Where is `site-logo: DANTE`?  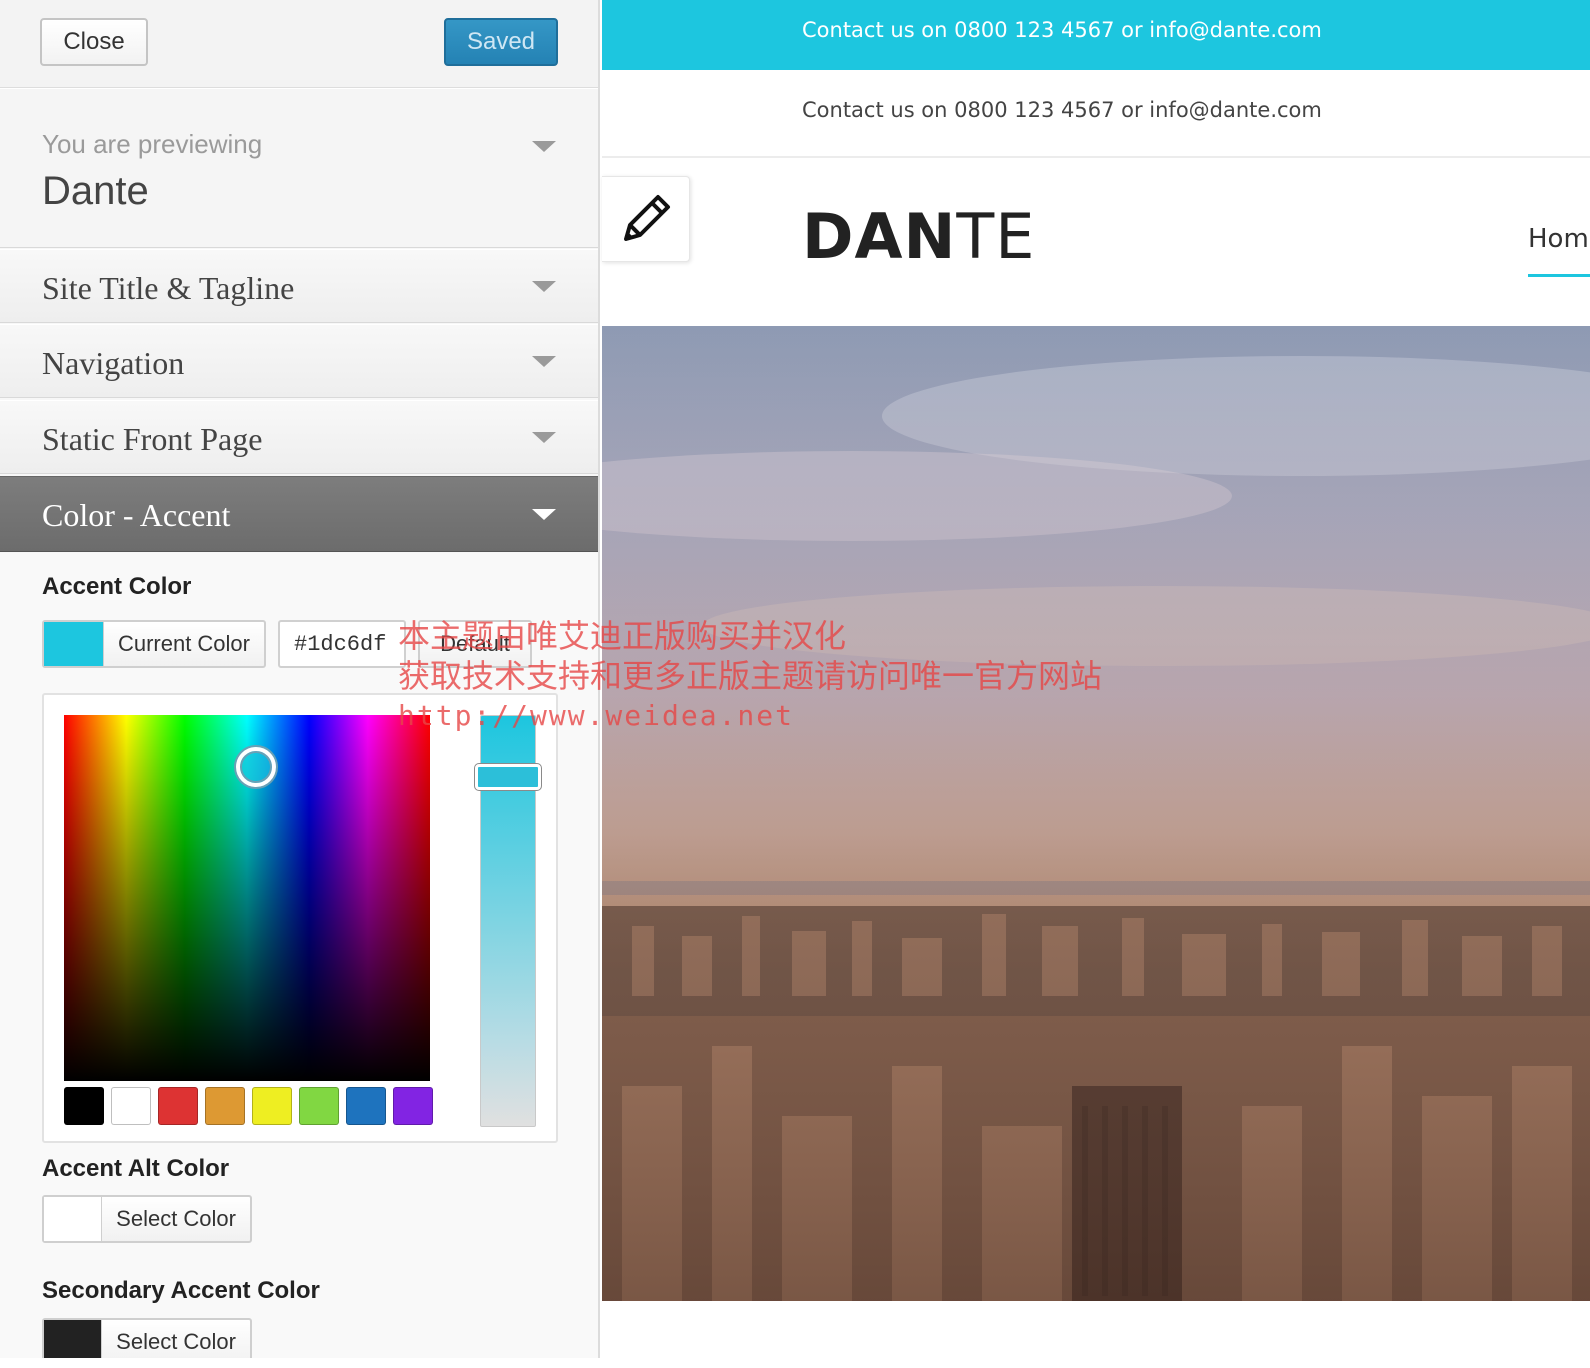
site-logo: DANTE is located at coordinates (918, 236).